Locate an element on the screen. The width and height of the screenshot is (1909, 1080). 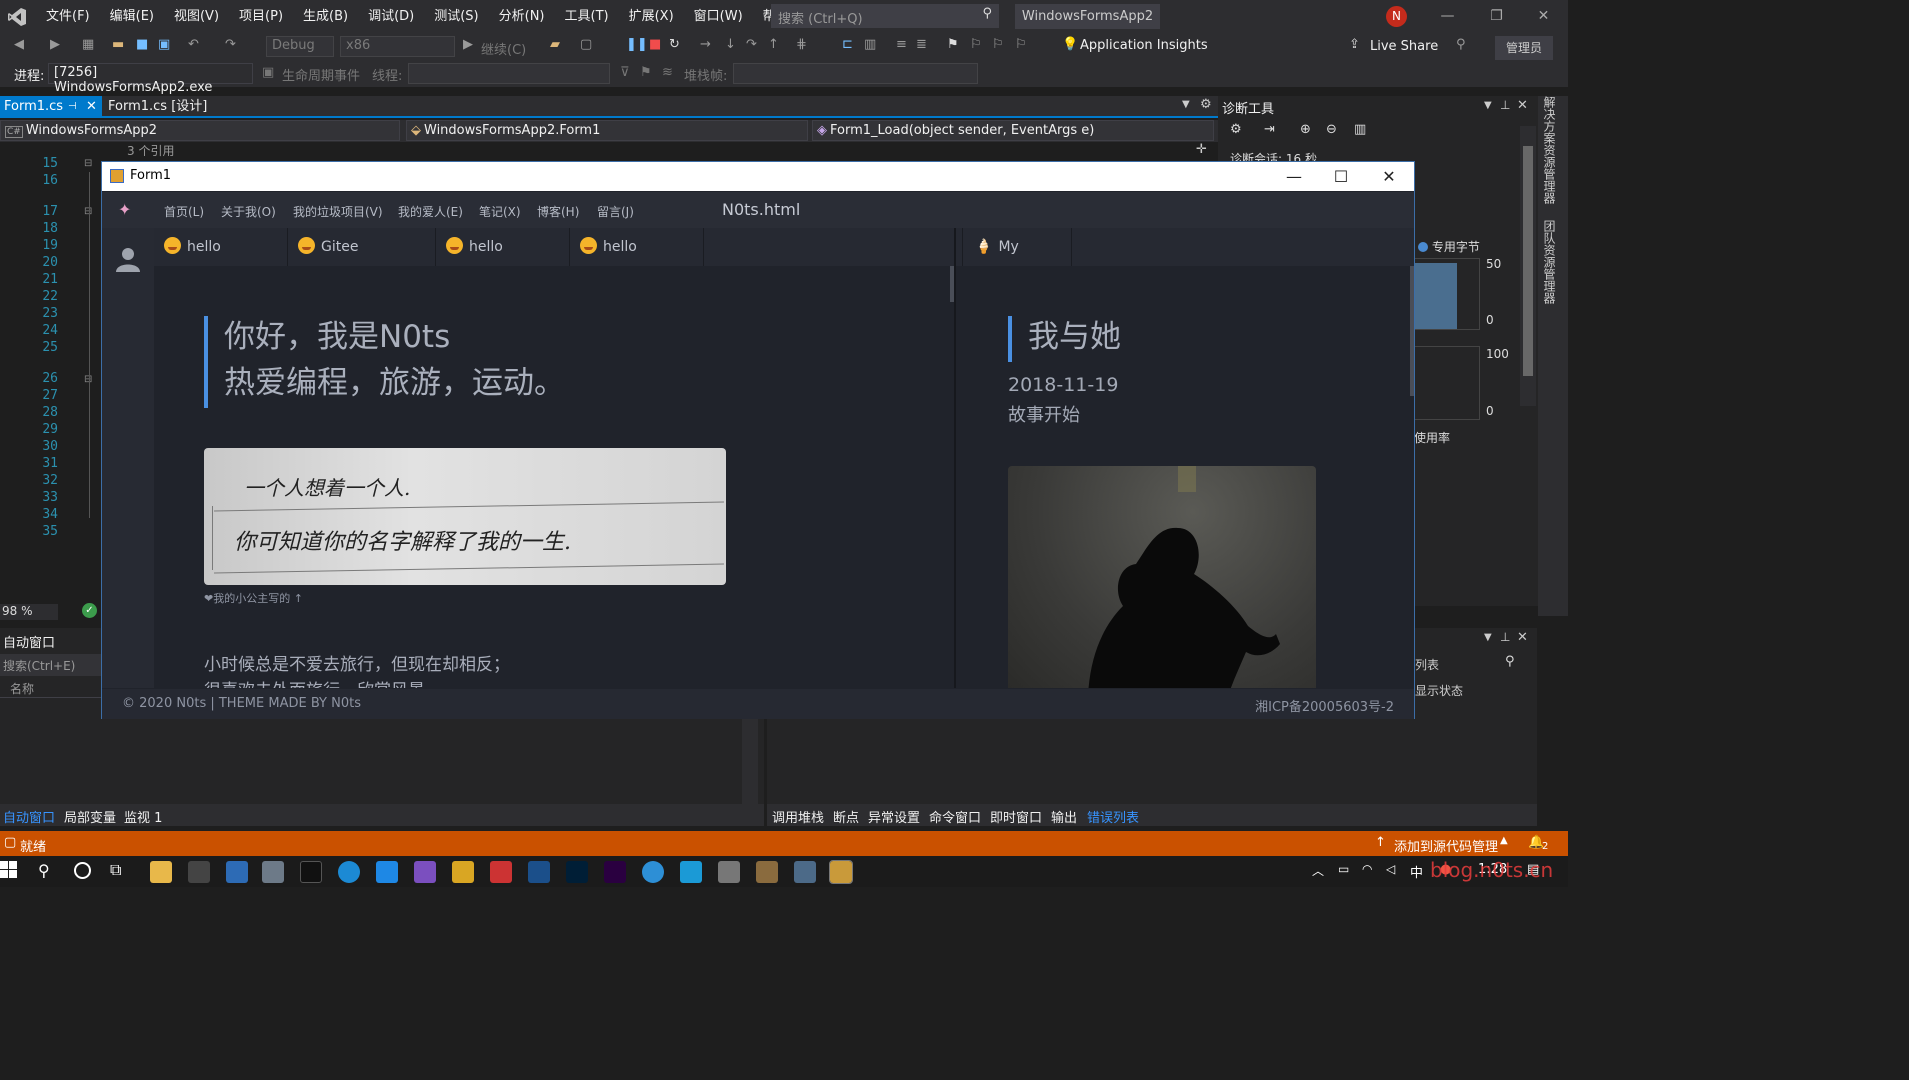
menu-debug: 调试(D) is located at coordinates (391, 16).